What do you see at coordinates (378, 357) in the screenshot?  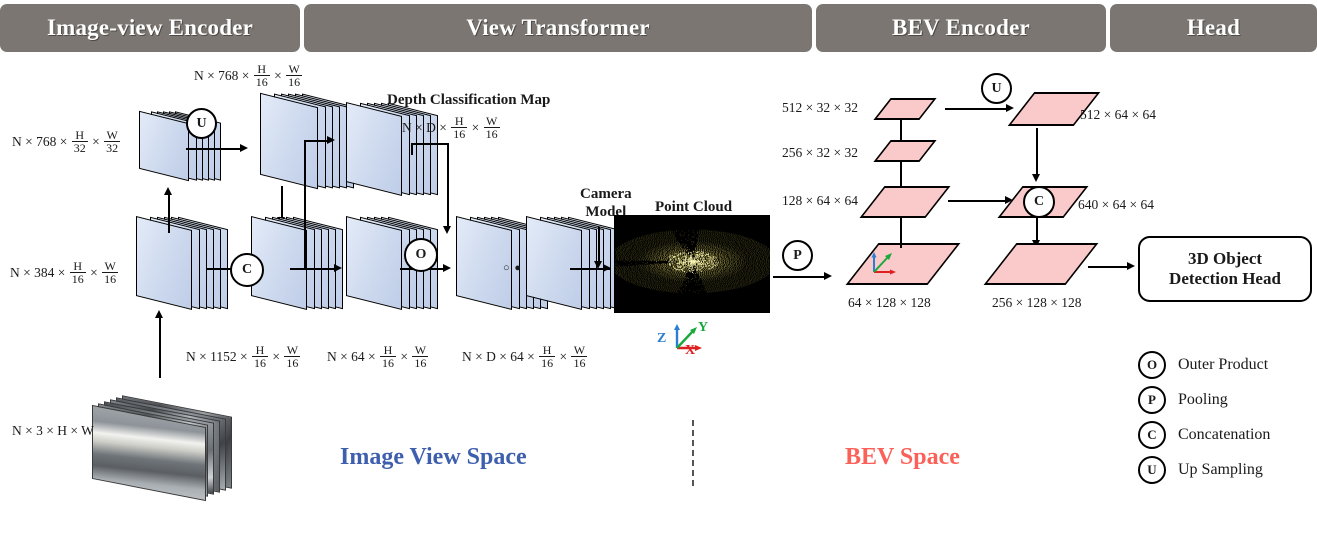 I see `label-feat-64: N × 64 × H 16 × W 16` at bounding box center [378, 357].